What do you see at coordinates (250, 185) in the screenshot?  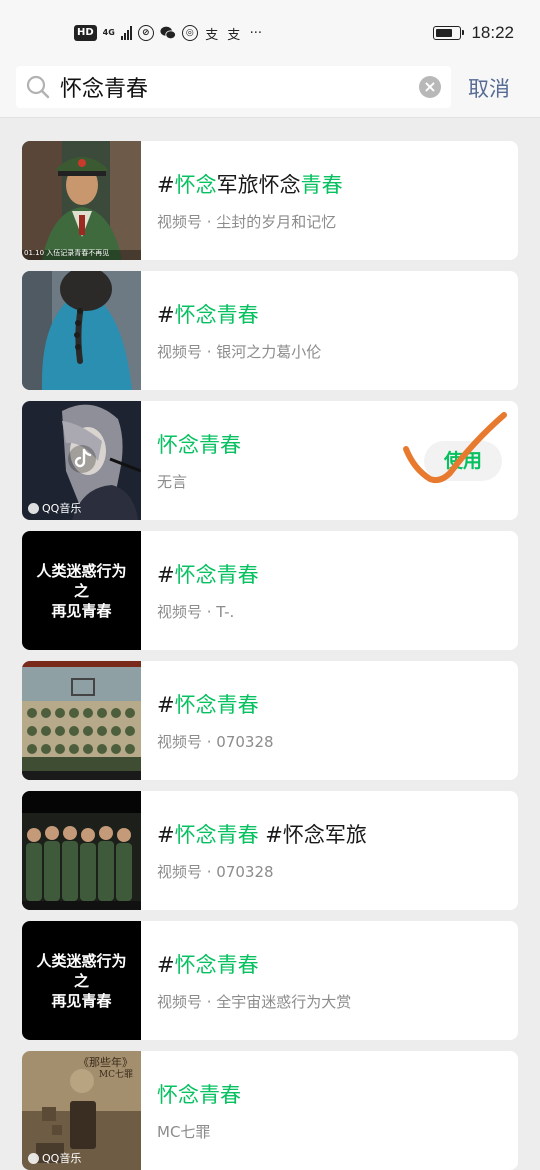 I see `result-title: #怀念军旅怀念青春` at bounding box center [250, 185].